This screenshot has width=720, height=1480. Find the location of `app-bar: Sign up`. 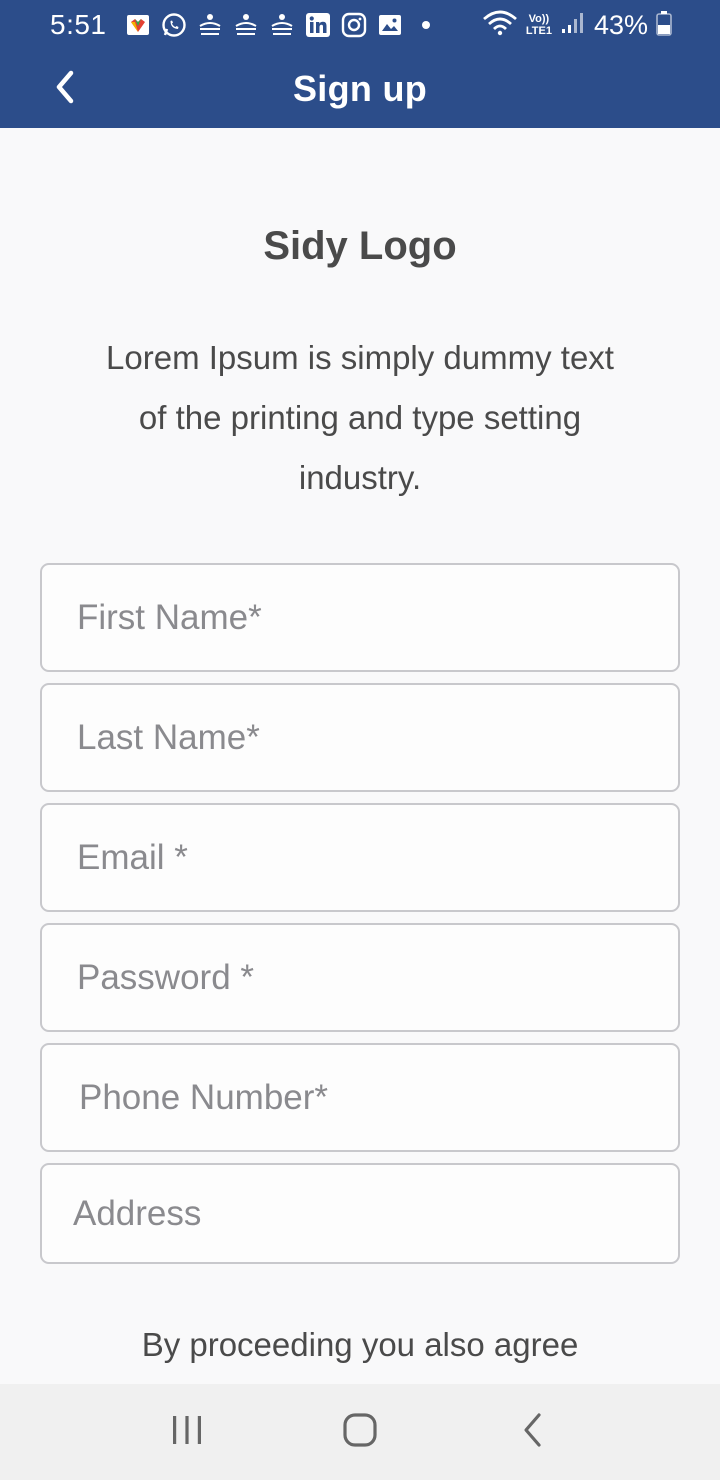

app-bar: Sign up is located at coordinates (360, 89).